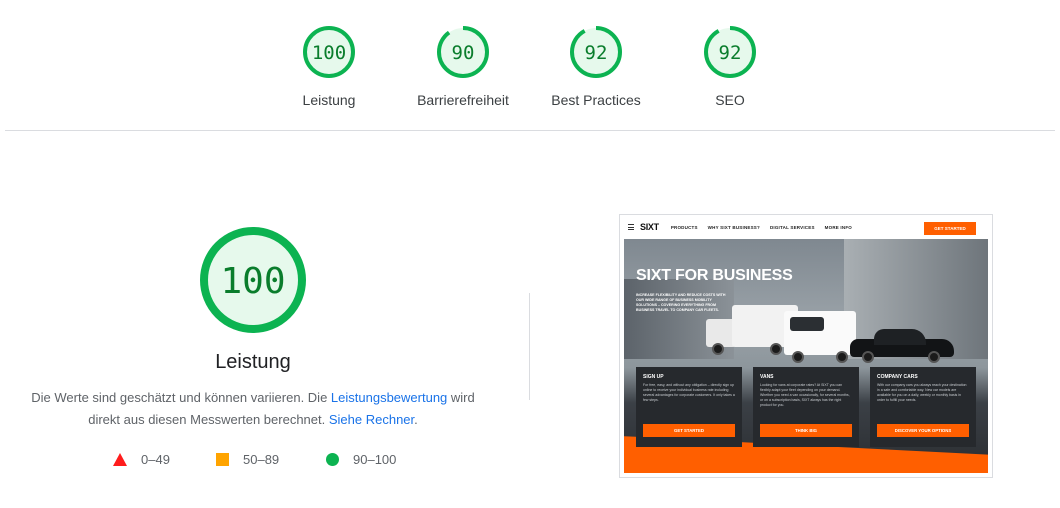 Image resolution: width=1060 pixels, height=508 pixels. Describe the element at coordinates (649, 227) in the screenshot. I see `sixt-logo: SIXT` at that location.